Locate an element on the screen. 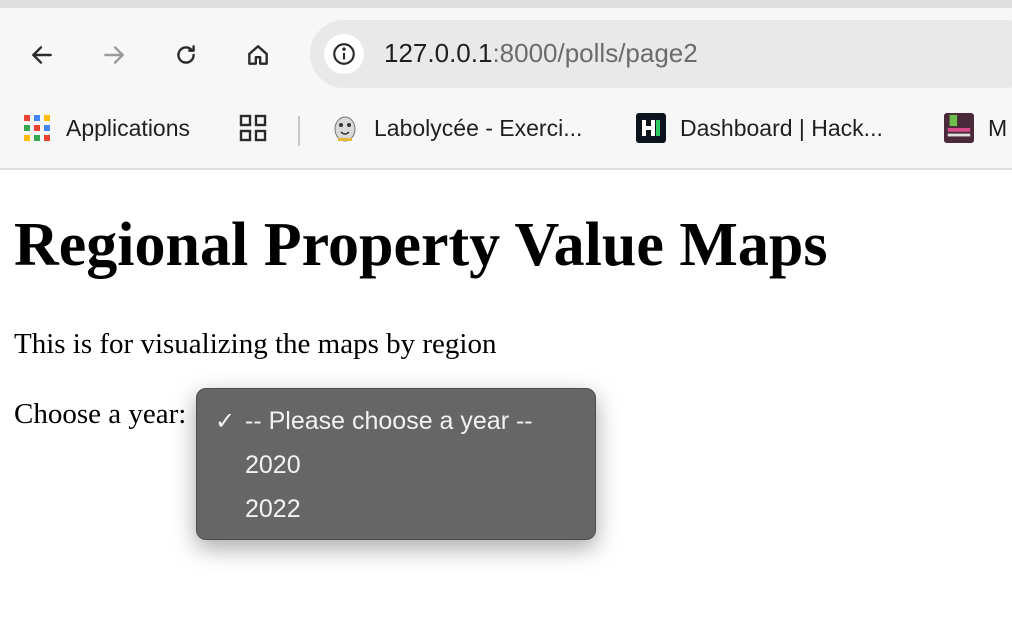 The width and height of the screenshot is (1012, 620). year-option-placeholder: -- Please choose a year -- is located at coordinates (389, 421).